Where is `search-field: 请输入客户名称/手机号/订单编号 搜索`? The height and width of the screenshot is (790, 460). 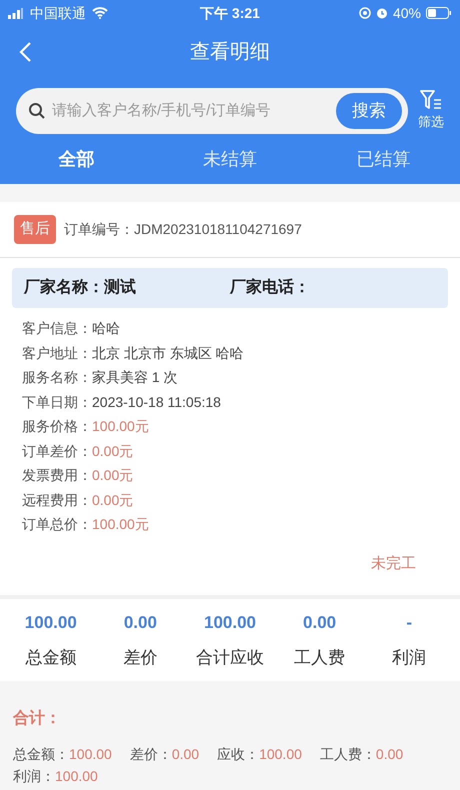
search-field: 请输入客户名称/手机号/订单编号 搜索 is located at coordinates (212, 111).